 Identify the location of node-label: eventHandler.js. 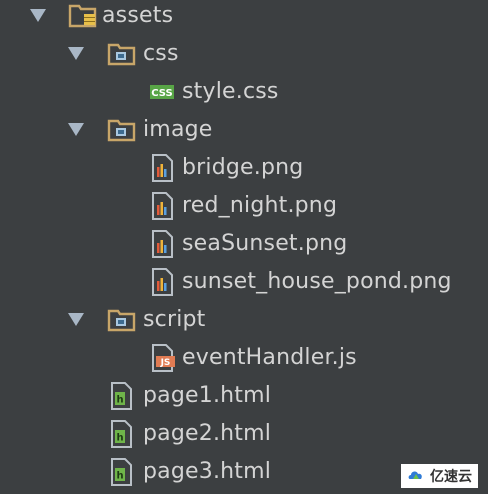
(269, 357).